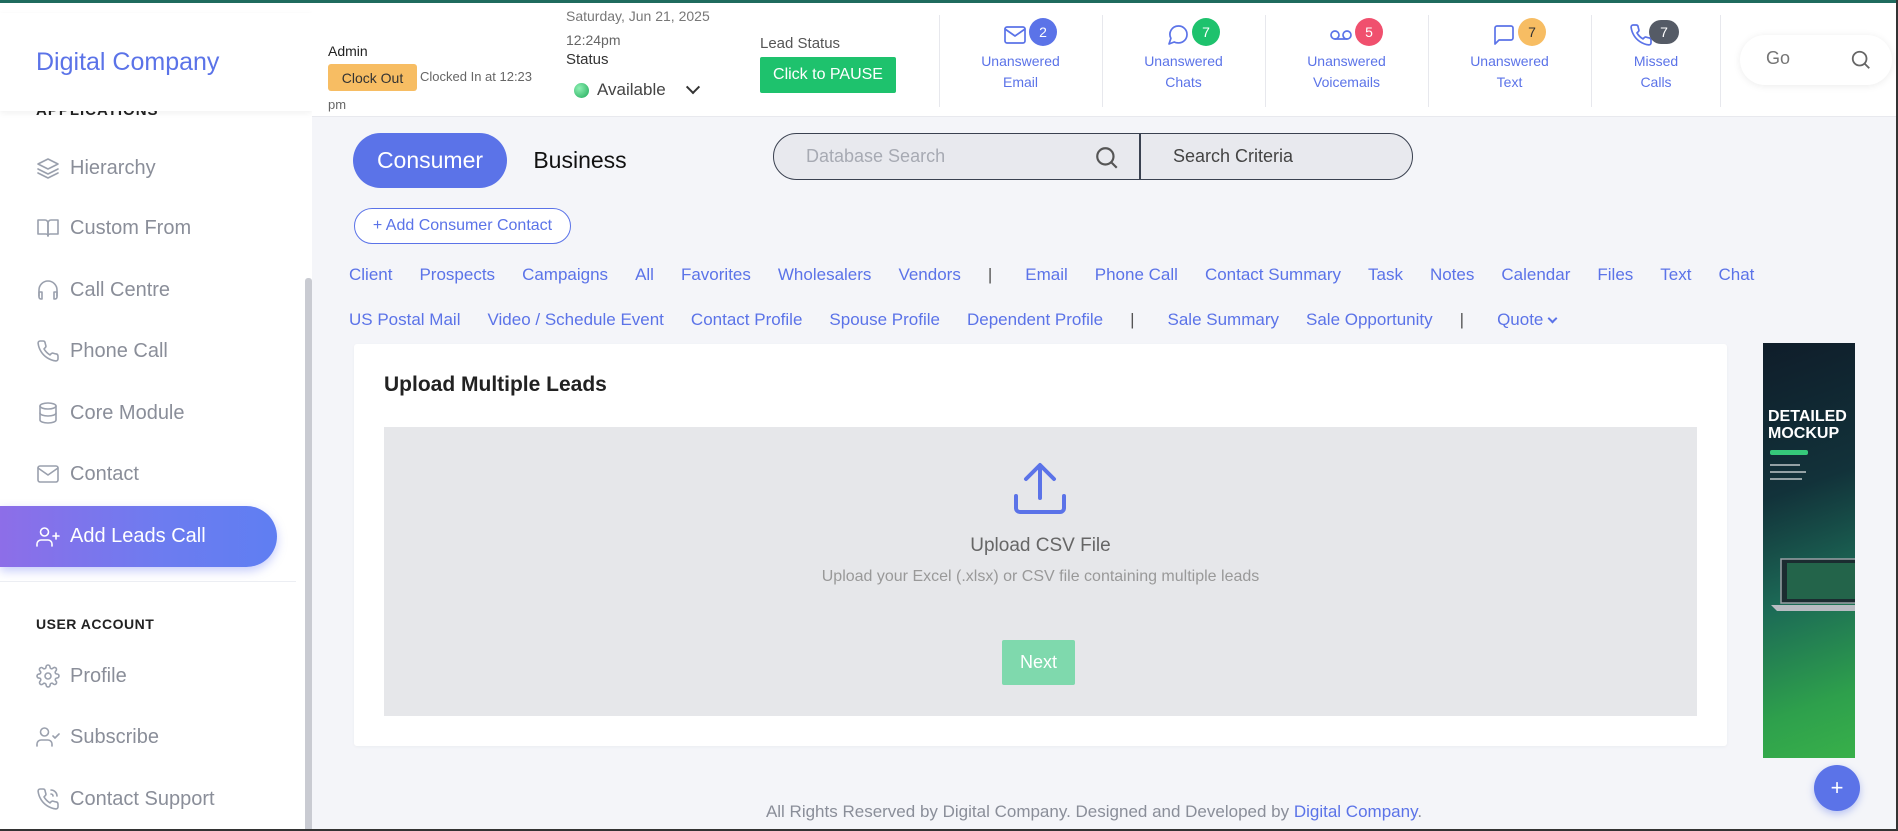 The height and width of the screenshot is (831, 1898). I want to click on nav-link-video-schedule-event: Video / Schedule Event, so click(575, 320).